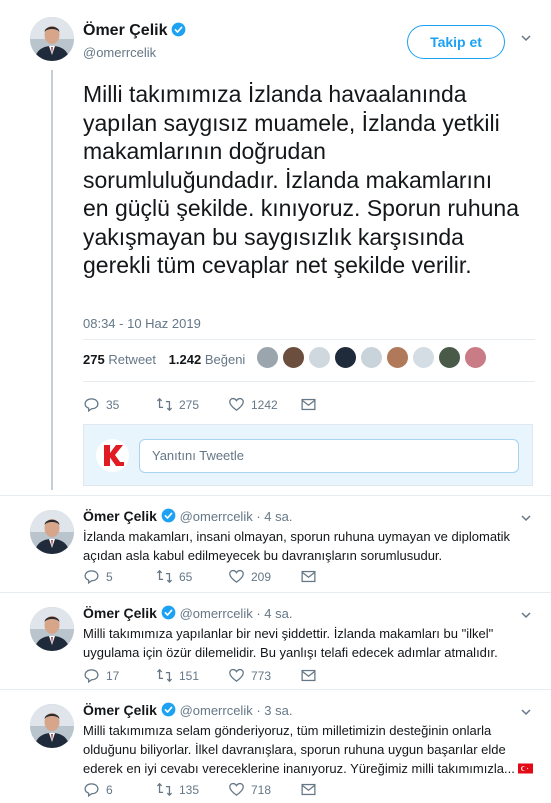 This screenshot has height=803, width=551. What do you see at coordinates (94, 359) in the screenshot?
I see `retweet-count: 275` at bounding box center [94, 359].